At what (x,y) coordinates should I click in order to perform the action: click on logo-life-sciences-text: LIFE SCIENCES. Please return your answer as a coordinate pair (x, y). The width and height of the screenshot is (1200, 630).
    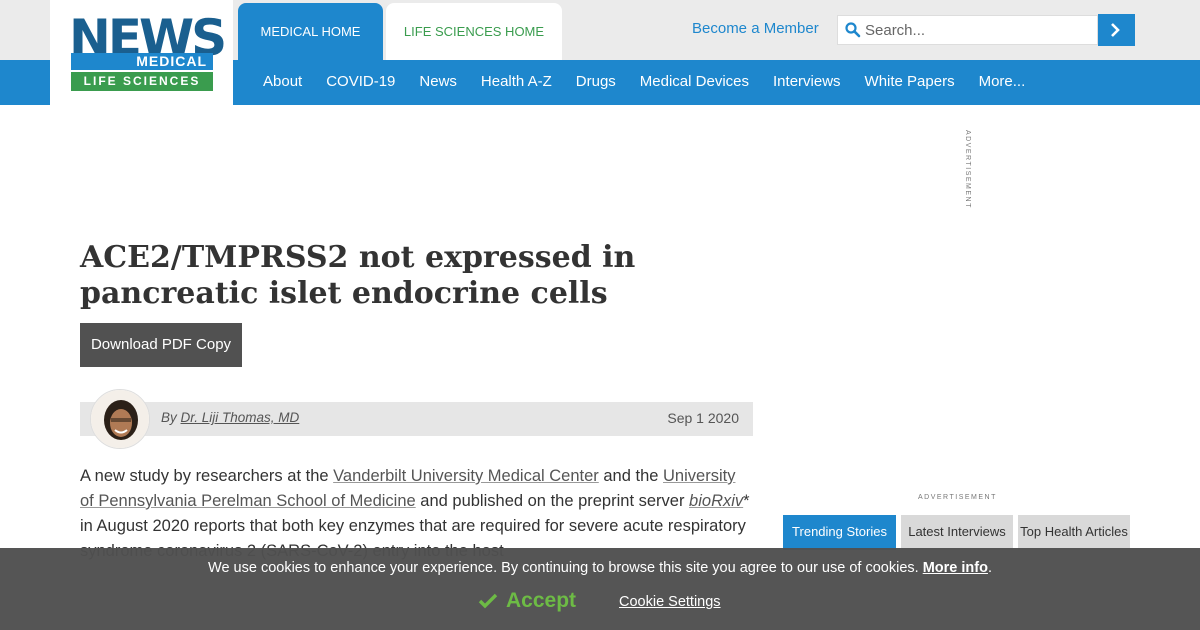
    Looking at the image, I should click on (142, 81).